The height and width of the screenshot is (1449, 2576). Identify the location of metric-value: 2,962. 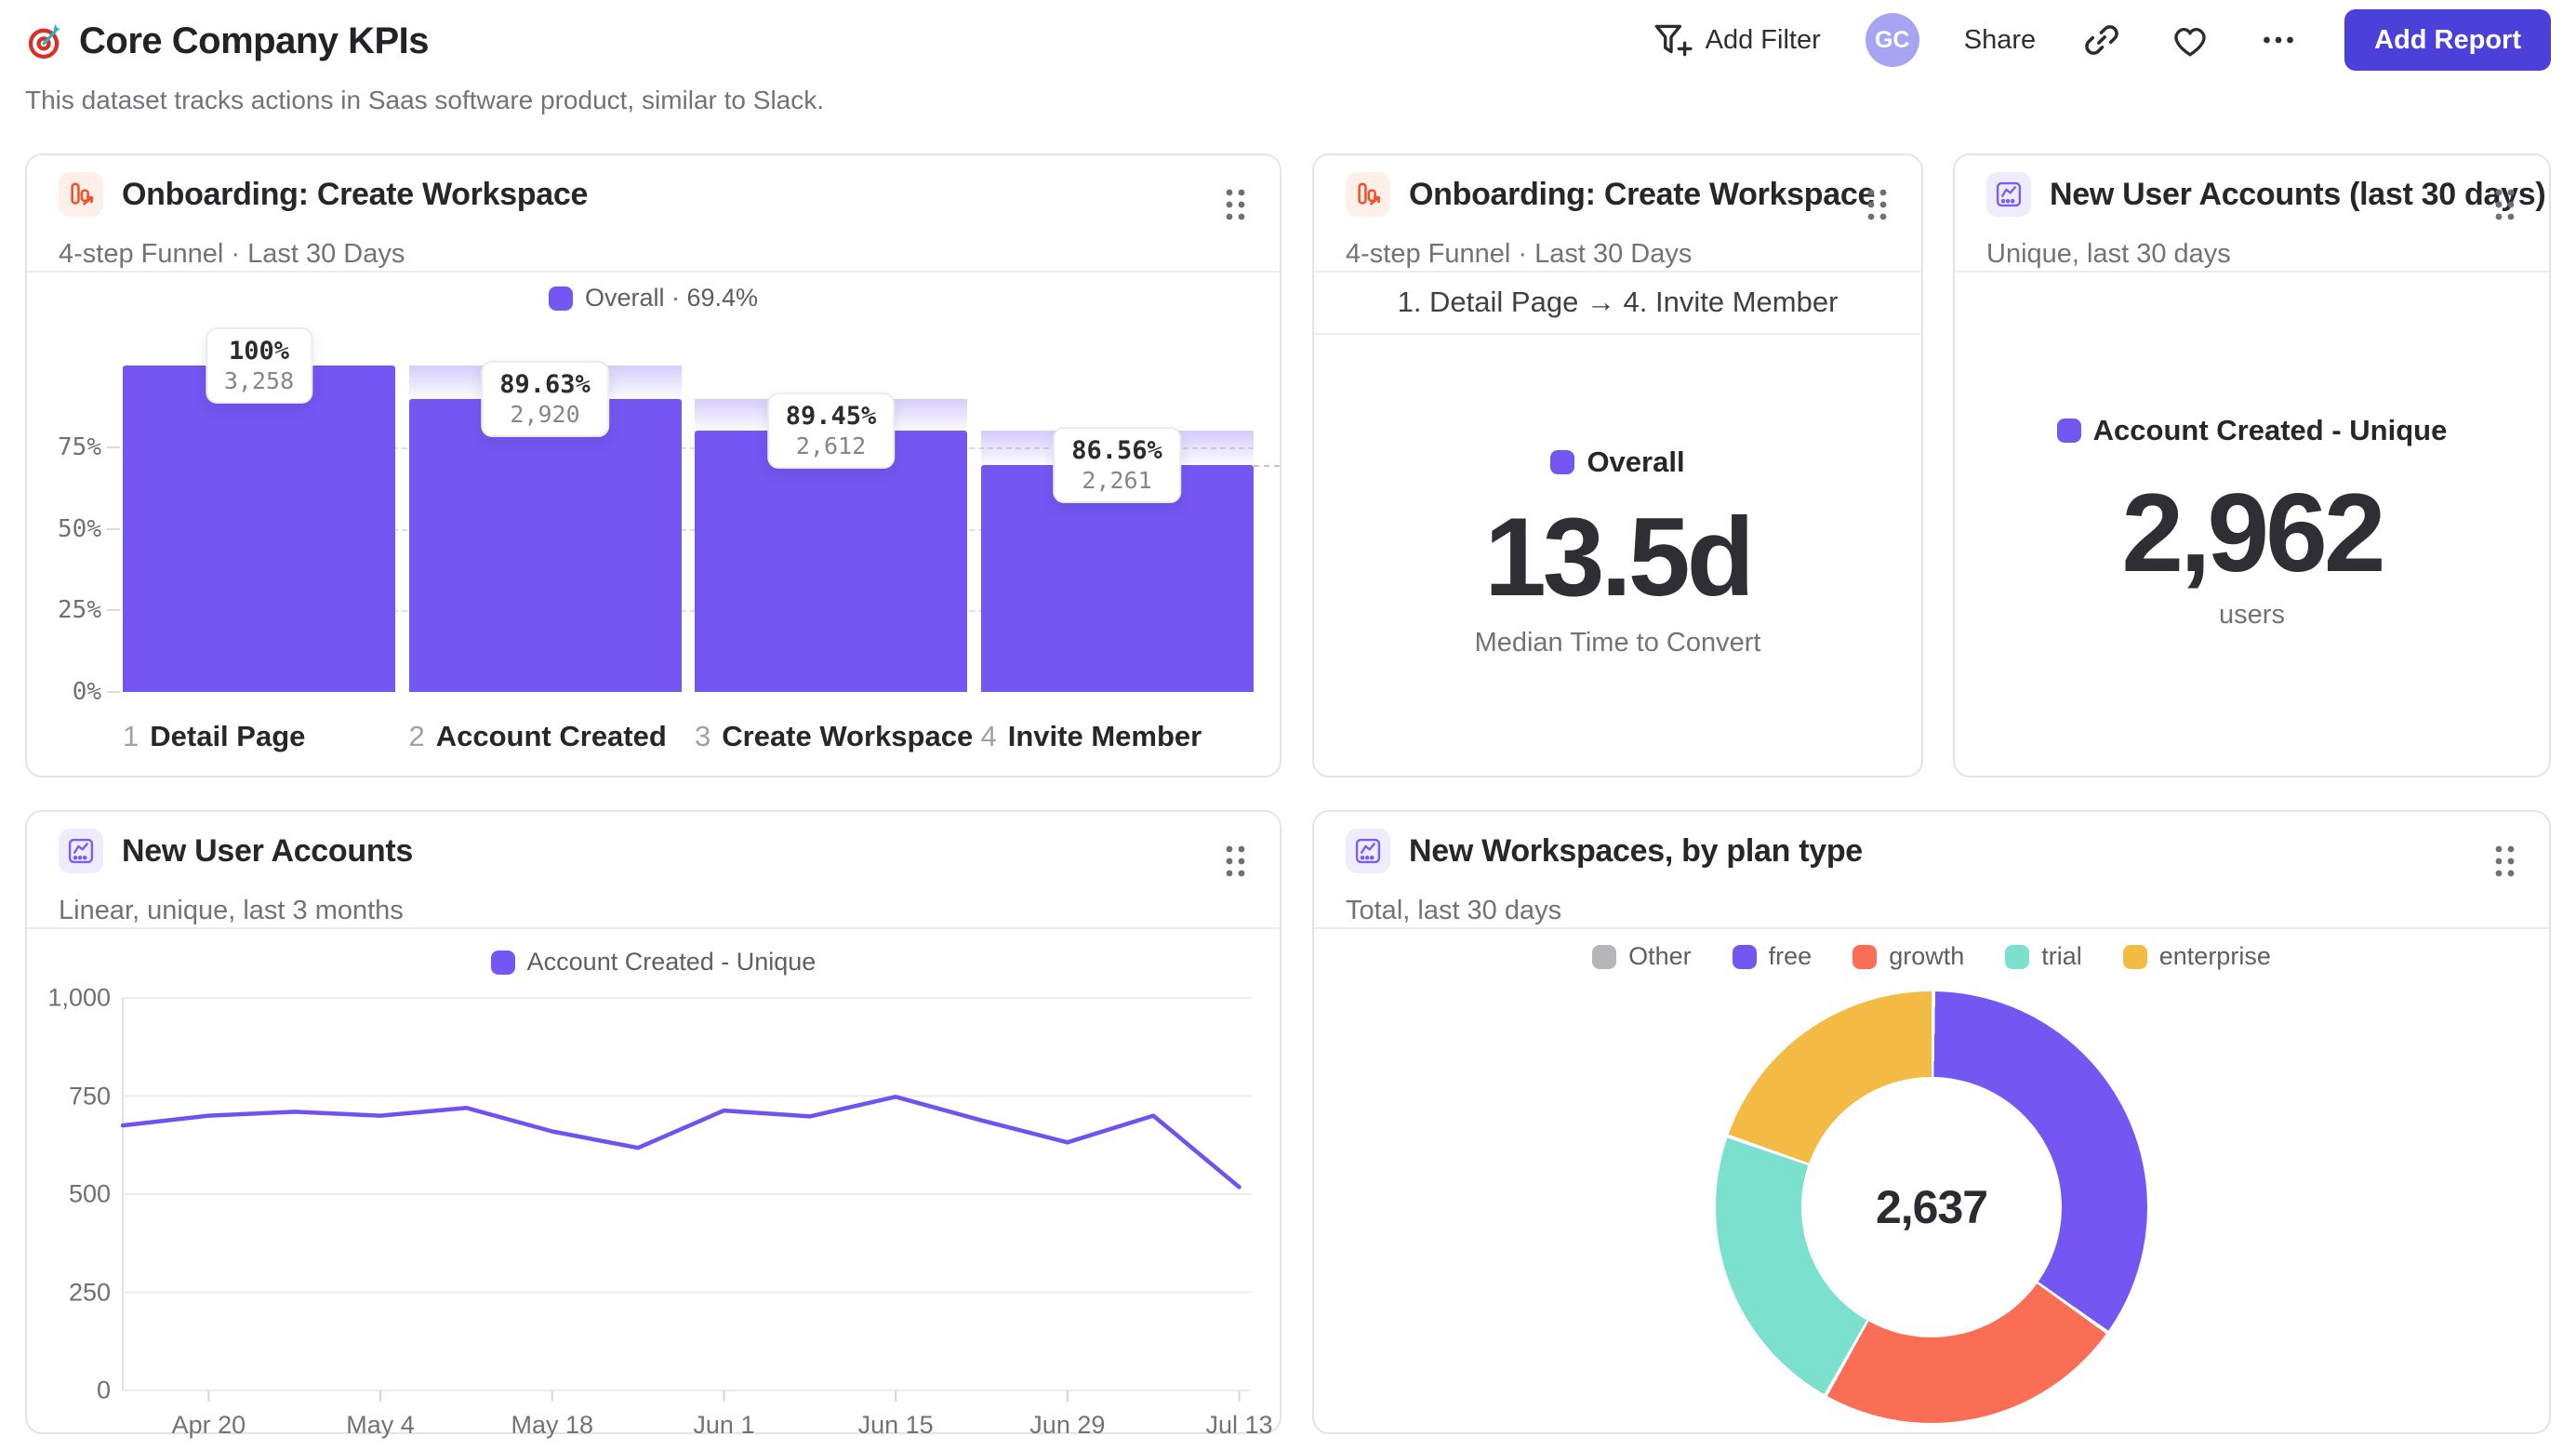
(2253, 533).